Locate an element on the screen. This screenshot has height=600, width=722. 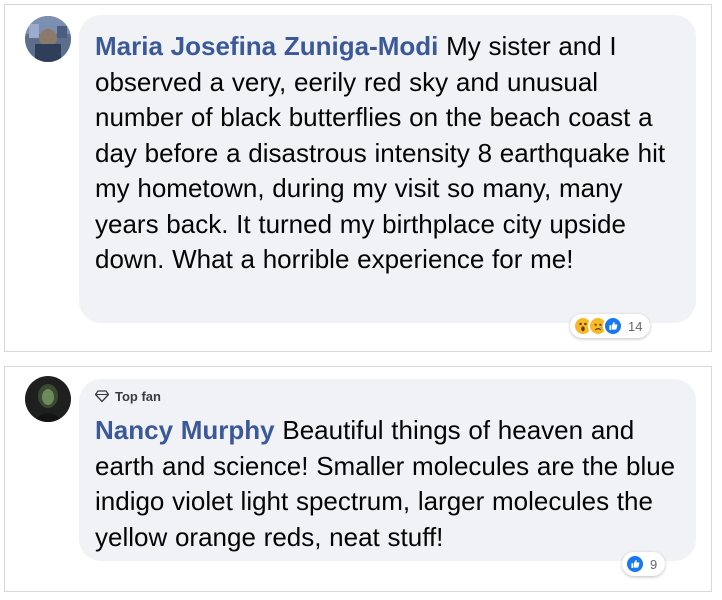
reaction-count: 14 is located at coordinates (635, 326).